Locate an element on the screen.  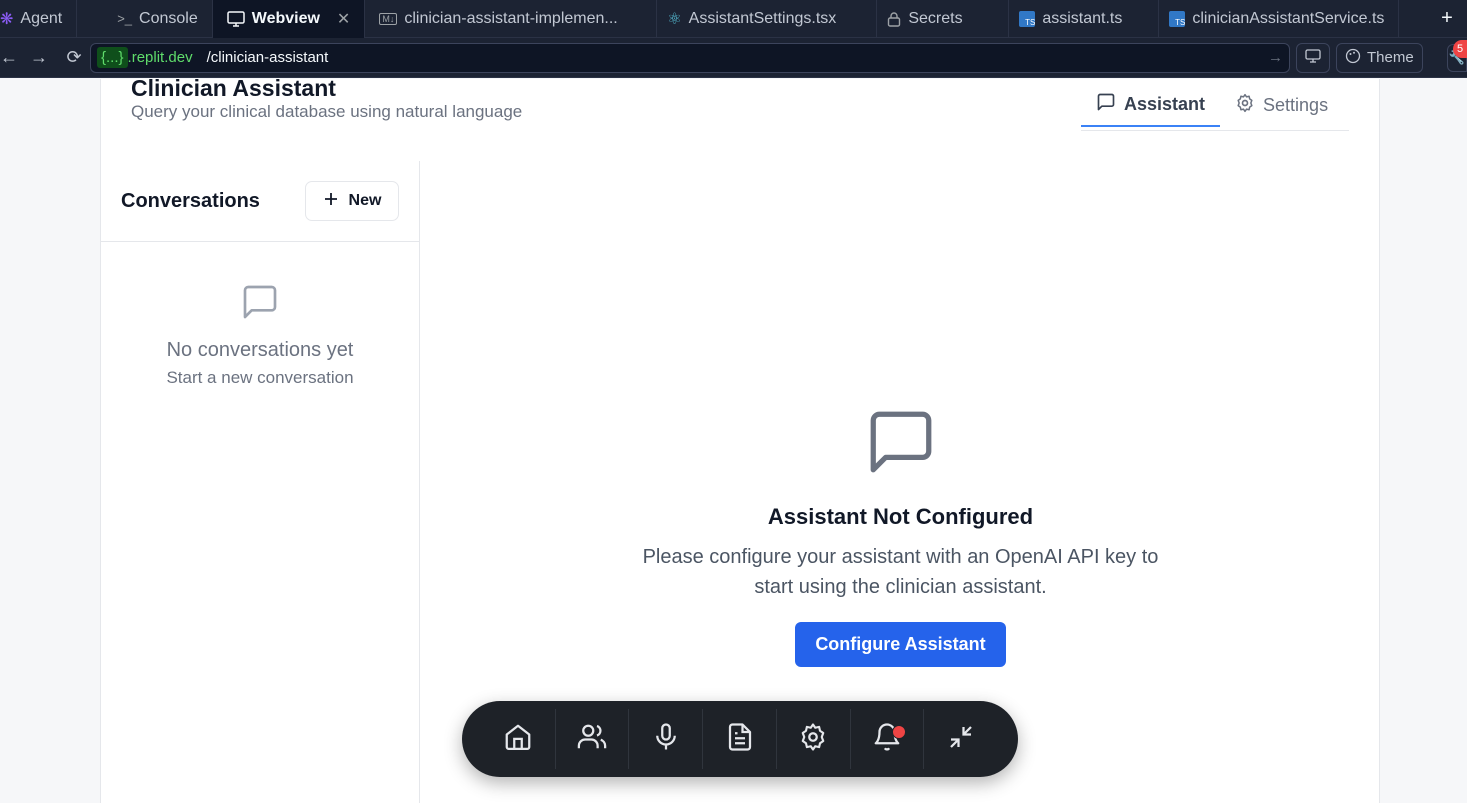
settings-button is located at coordinates (814, 739).